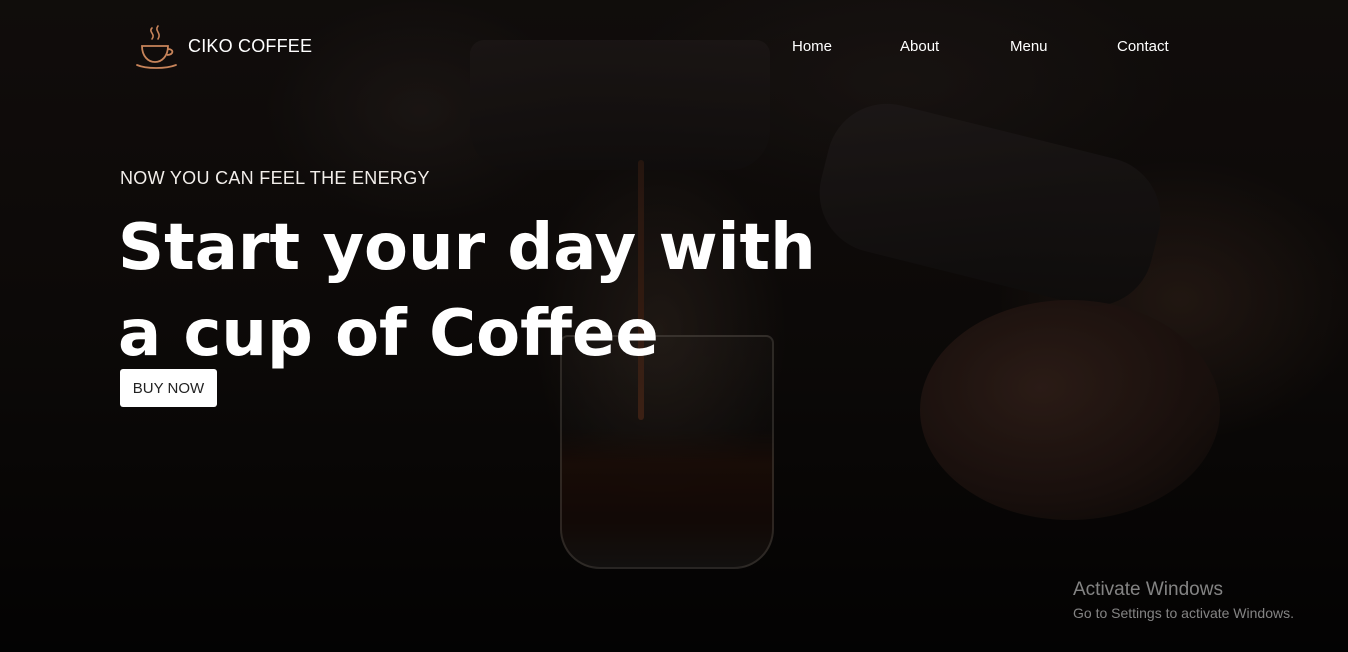 The height and width of the screenshot is (652, 1348). Describe the element at coordinates (1029, 46) in the screenshot. I see `nav-link-menu: Menu` at that location.